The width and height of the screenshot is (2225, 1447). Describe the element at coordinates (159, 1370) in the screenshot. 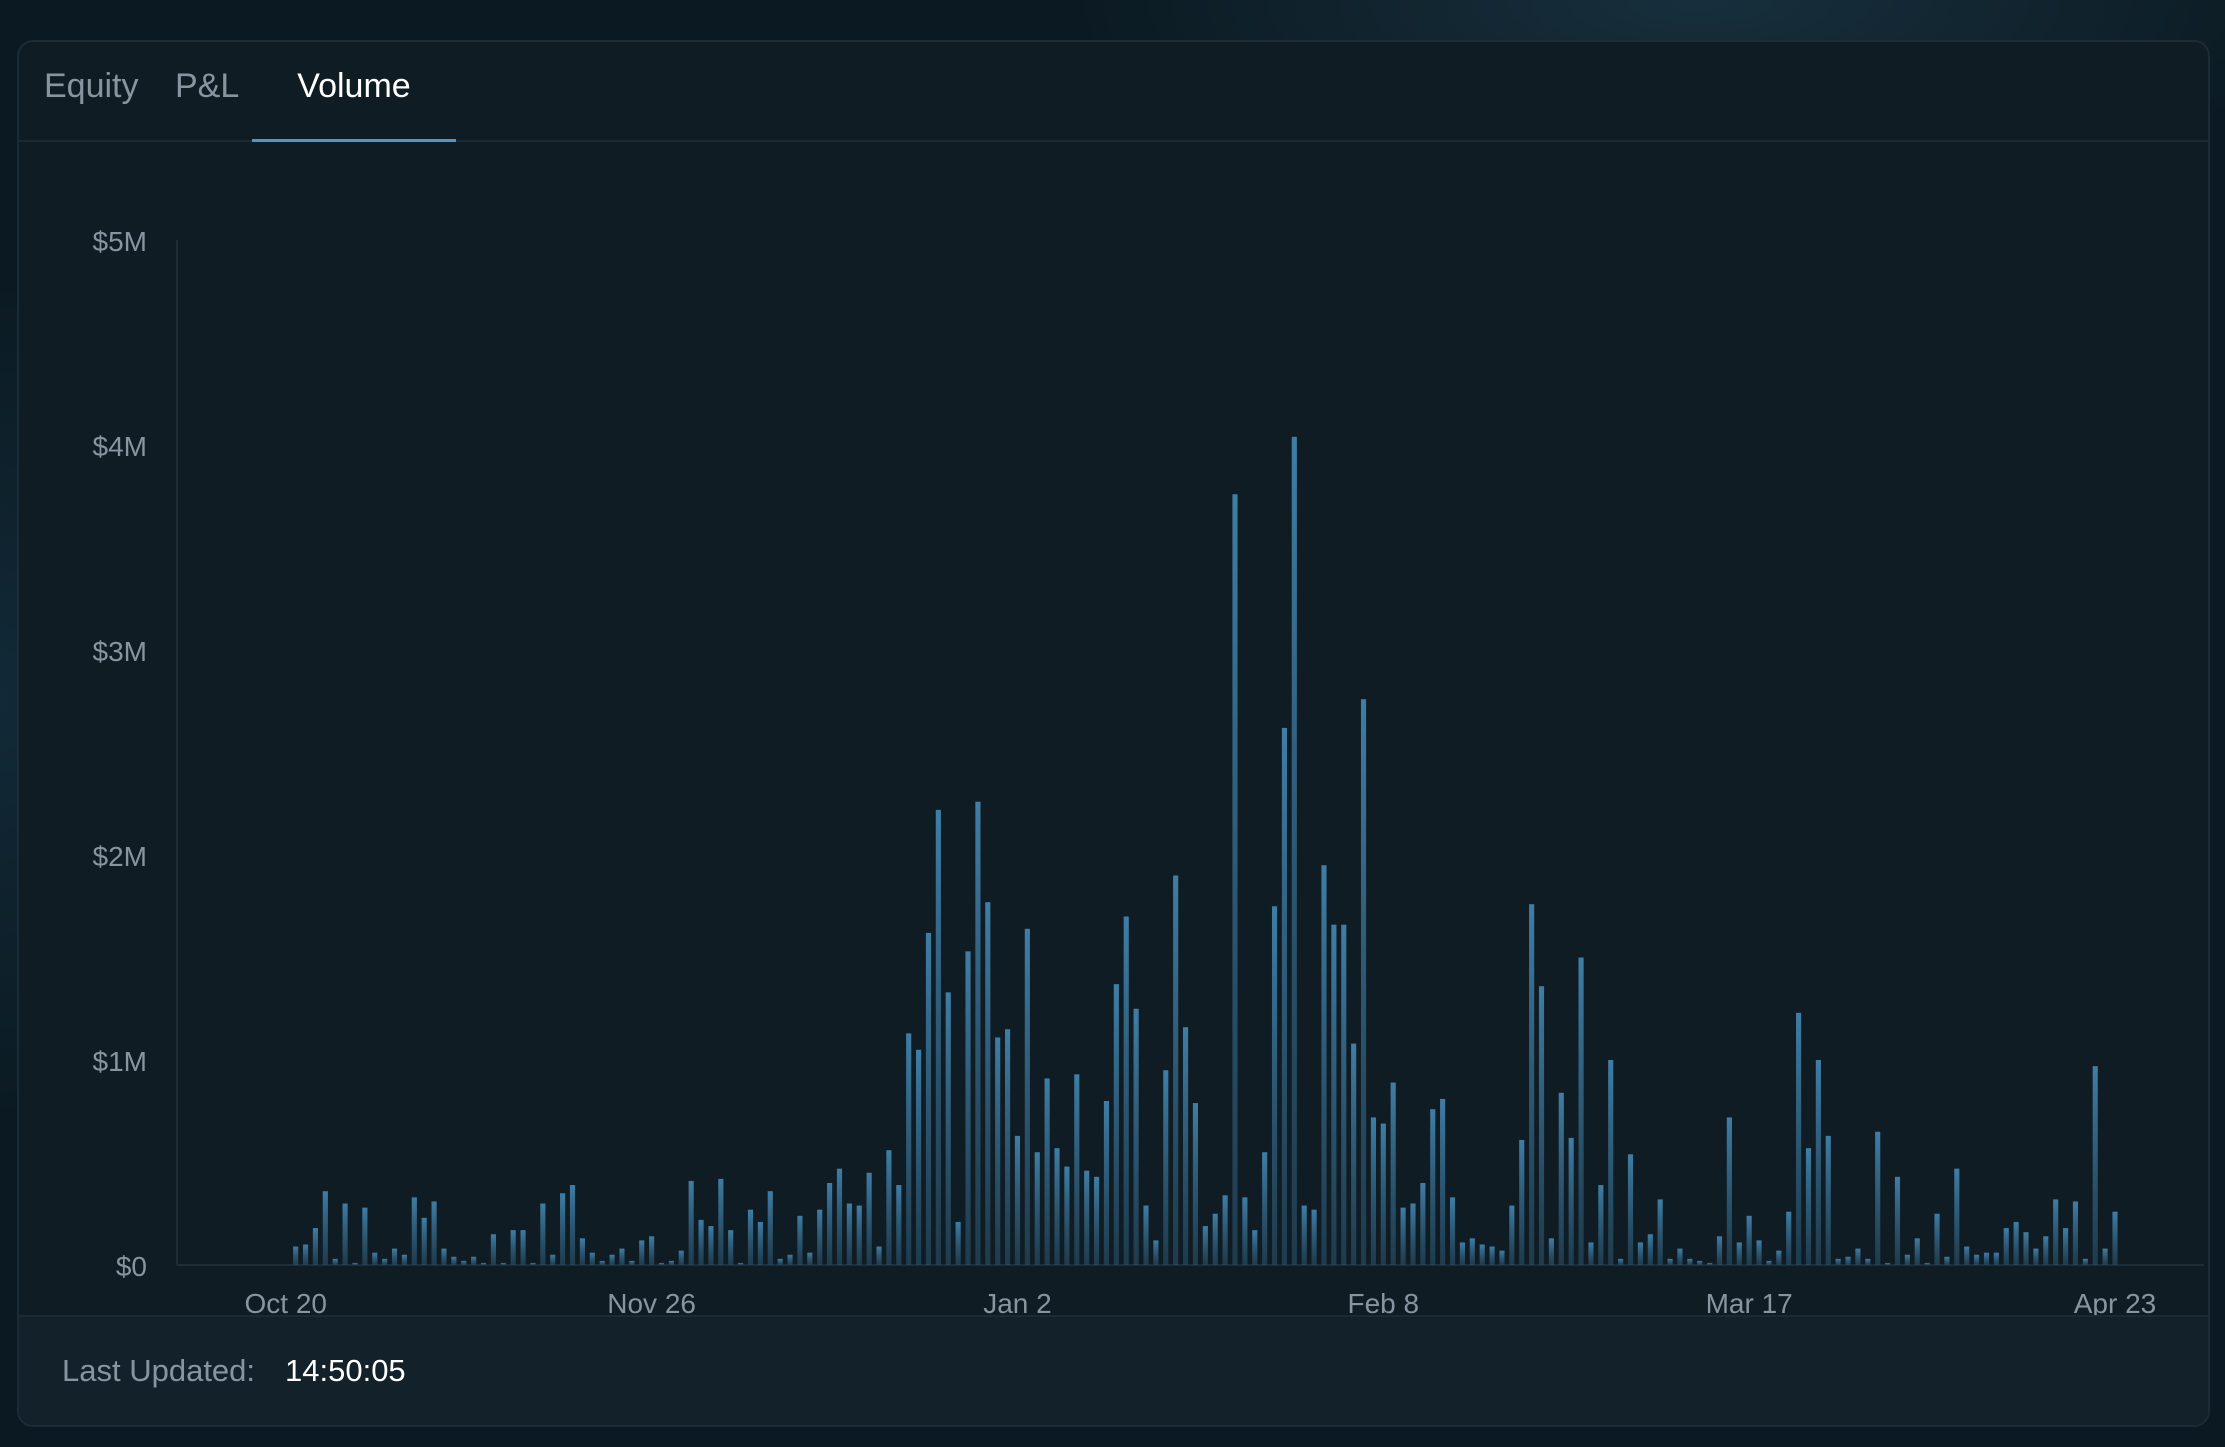

I see `last-updated-label: Last Updated:` at that location.